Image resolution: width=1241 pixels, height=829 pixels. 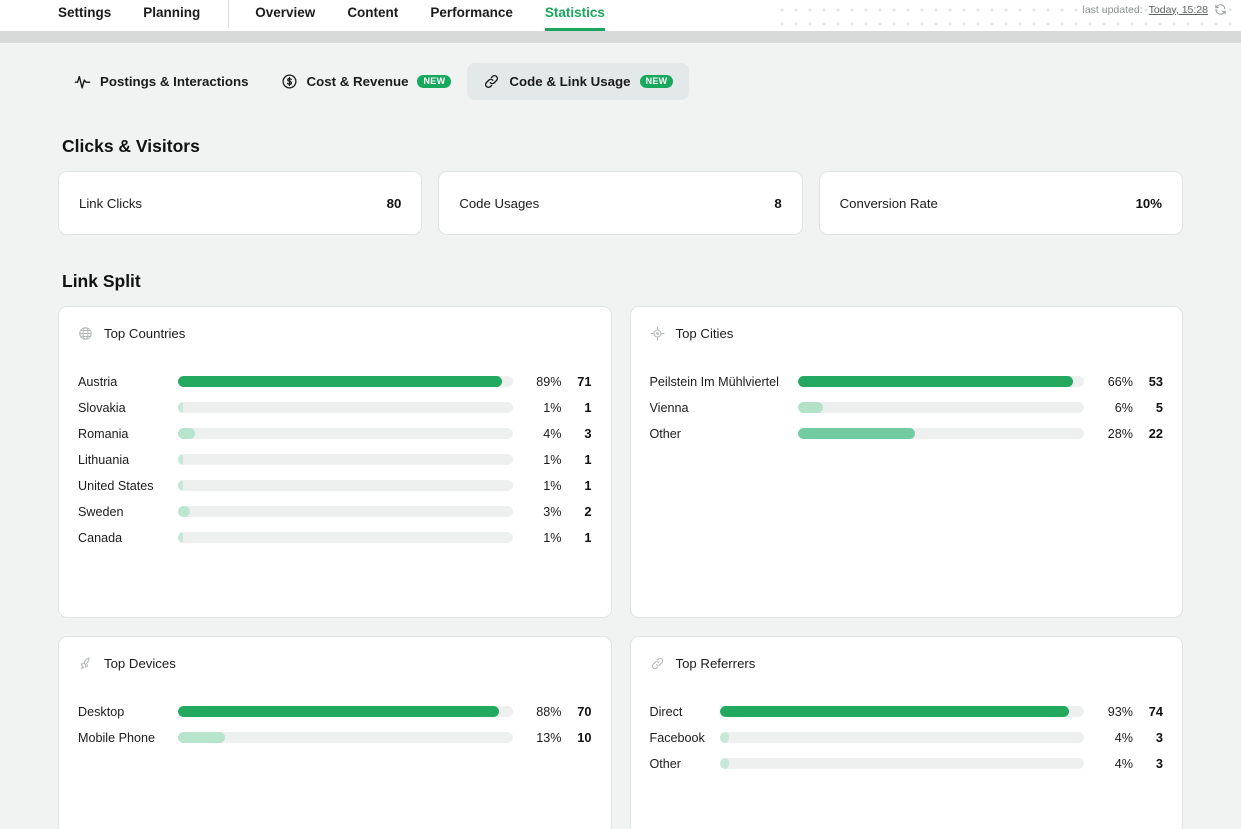 What do you see at coordinates (499, 203) in the screenshot?
I see `stat-card-label: Code Usages` at bounding box center [499, 203].